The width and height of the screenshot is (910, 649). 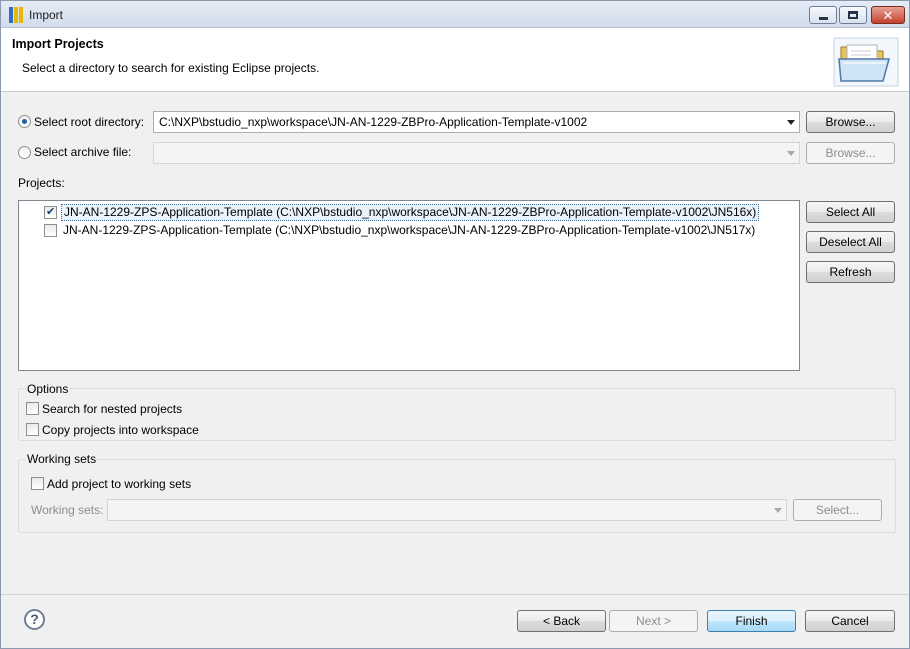 What do you see at coordinates (455, 594) in the screenshot?
I see `footer-separator` at bounding box center [455, 594].